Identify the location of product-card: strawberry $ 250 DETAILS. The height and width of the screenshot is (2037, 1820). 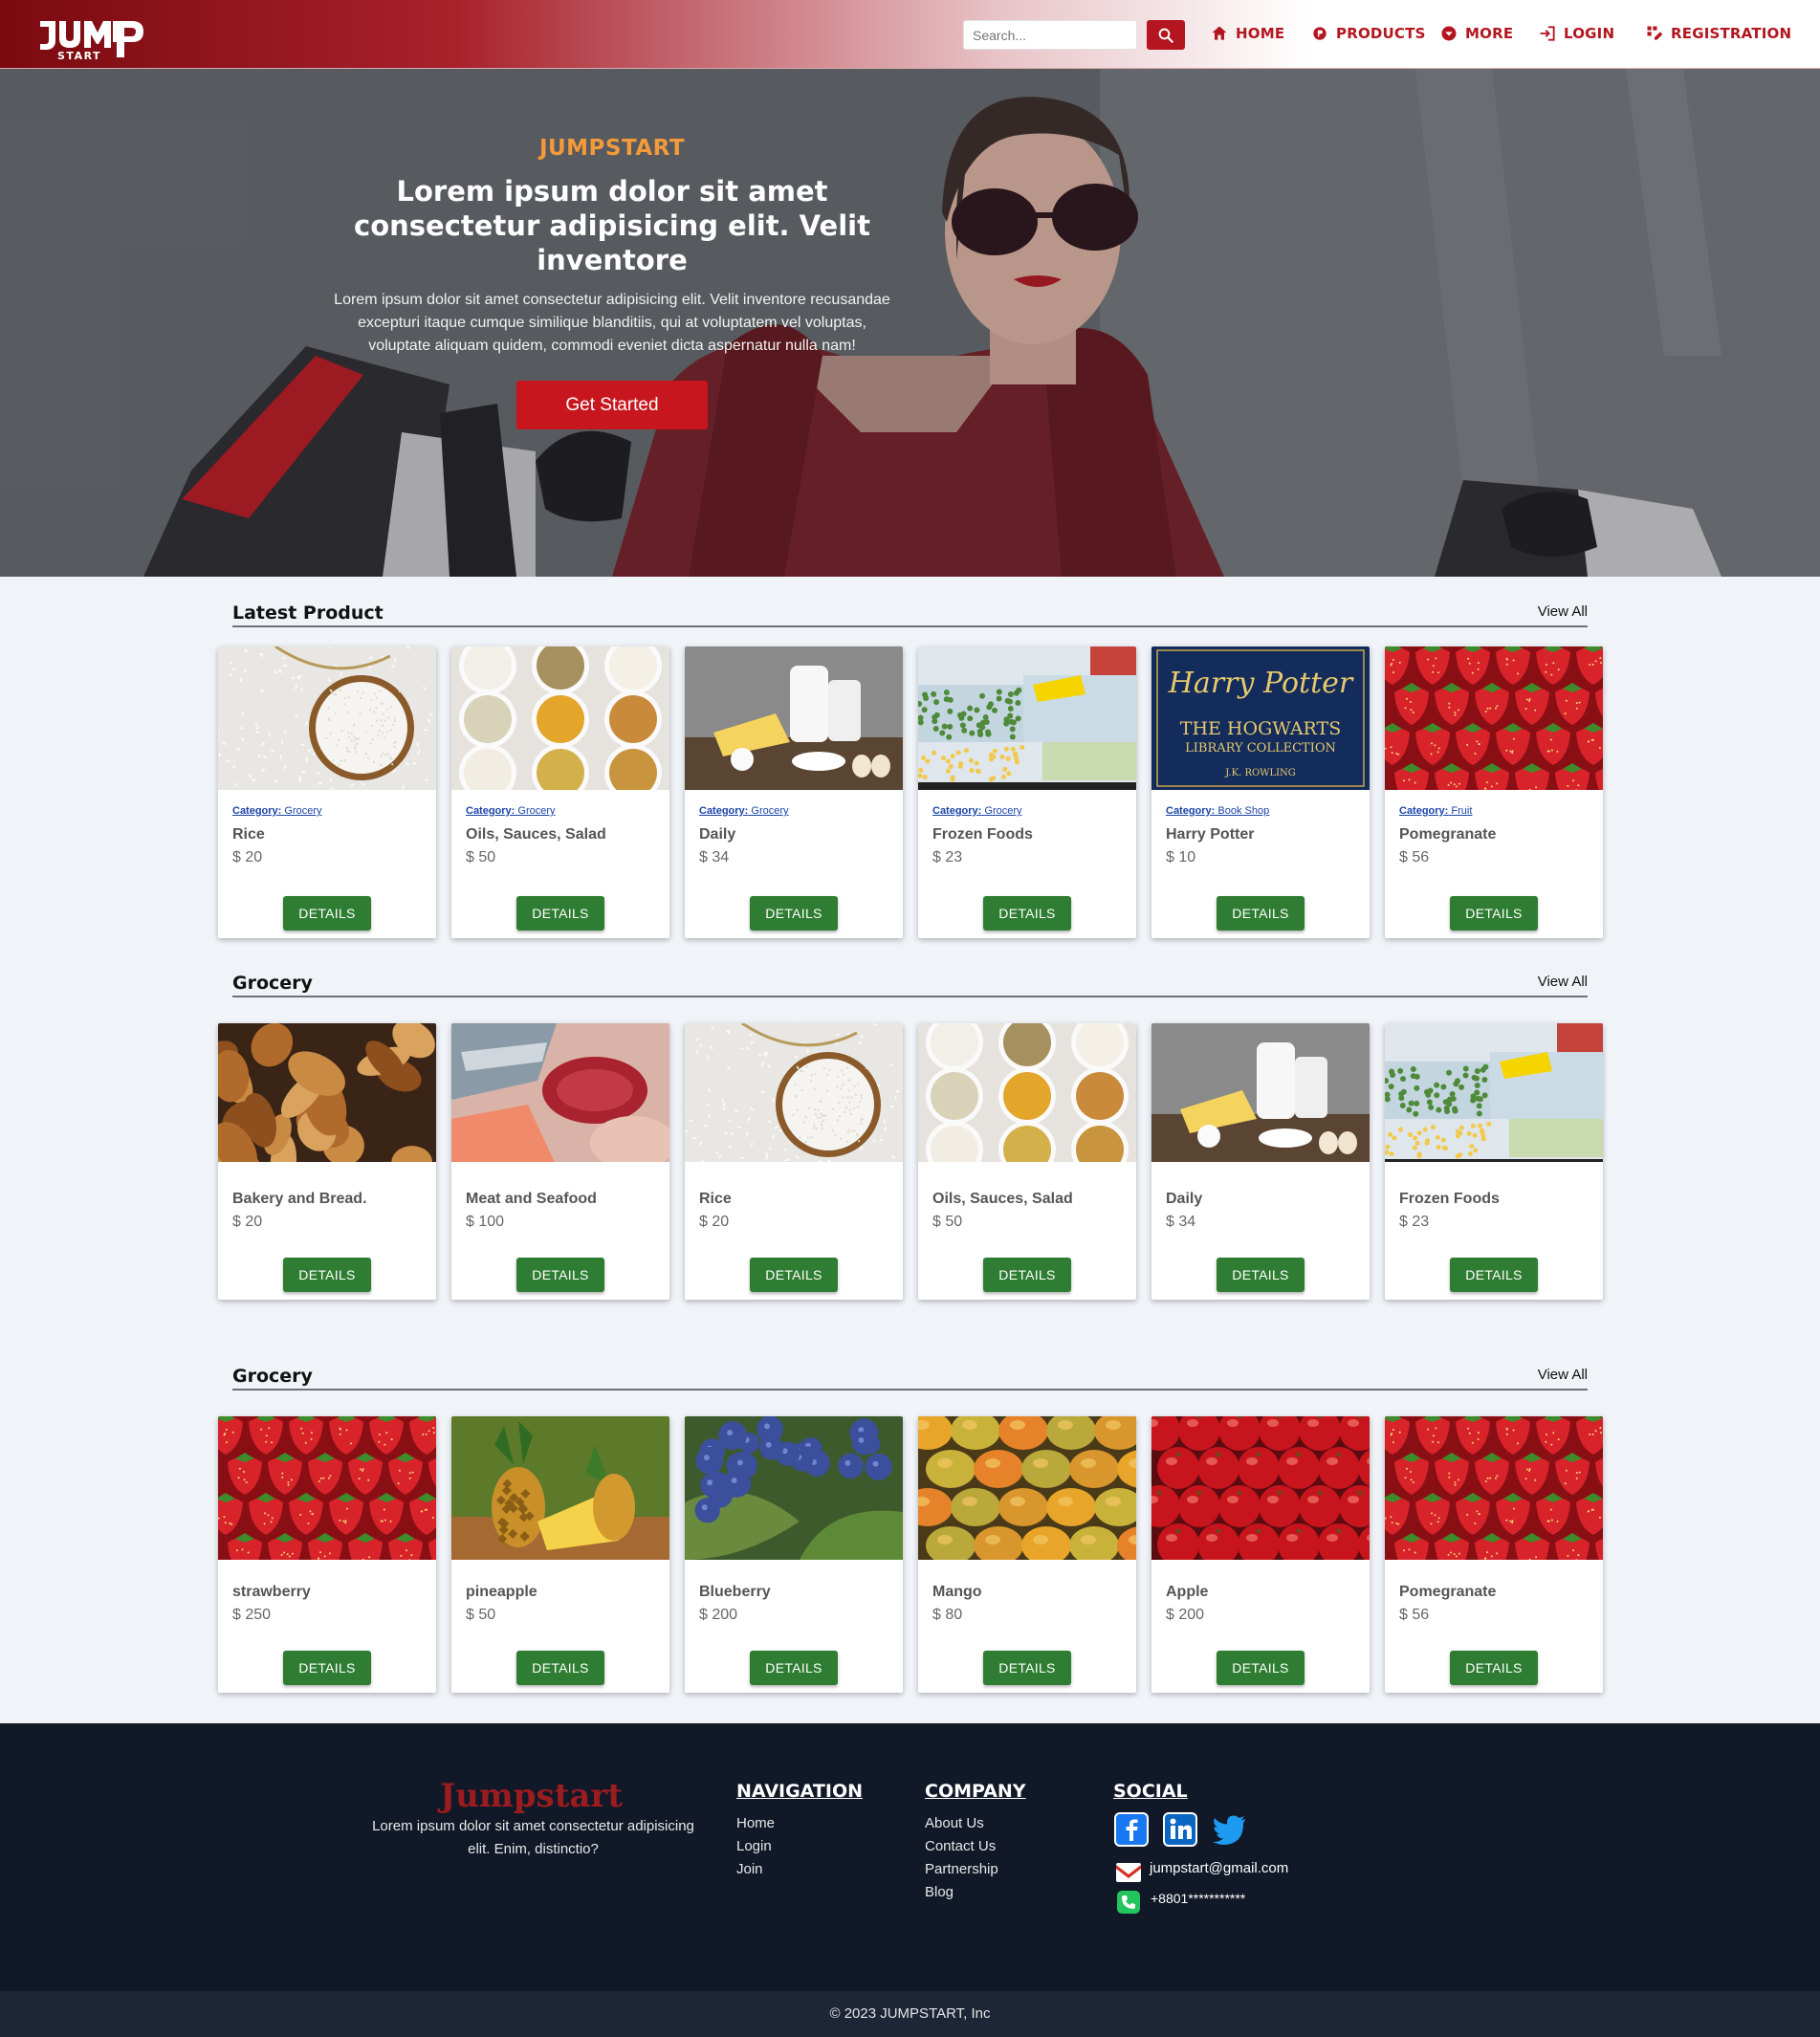
(327, 1554).